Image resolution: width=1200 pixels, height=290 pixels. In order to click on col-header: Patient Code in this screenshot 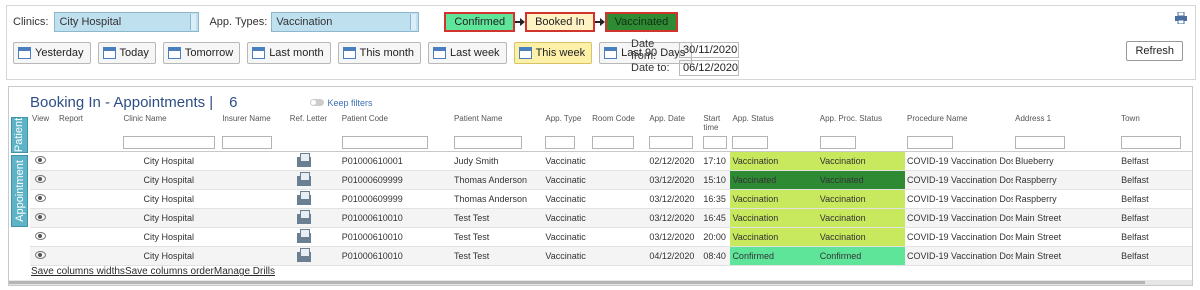, I will do `click(396, 122)`.